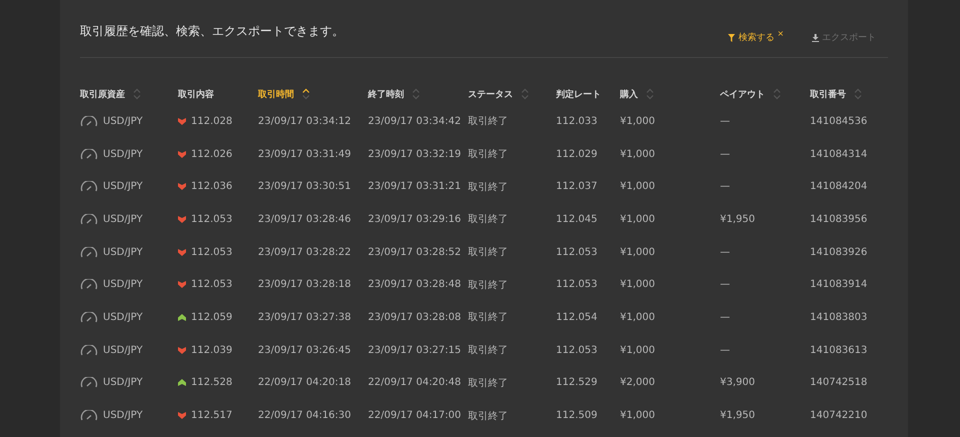 The width and height of the screenshot is (960, 437). I want to click on table-cell-text: 23/09/17 03:34:12, so click(305, 121).